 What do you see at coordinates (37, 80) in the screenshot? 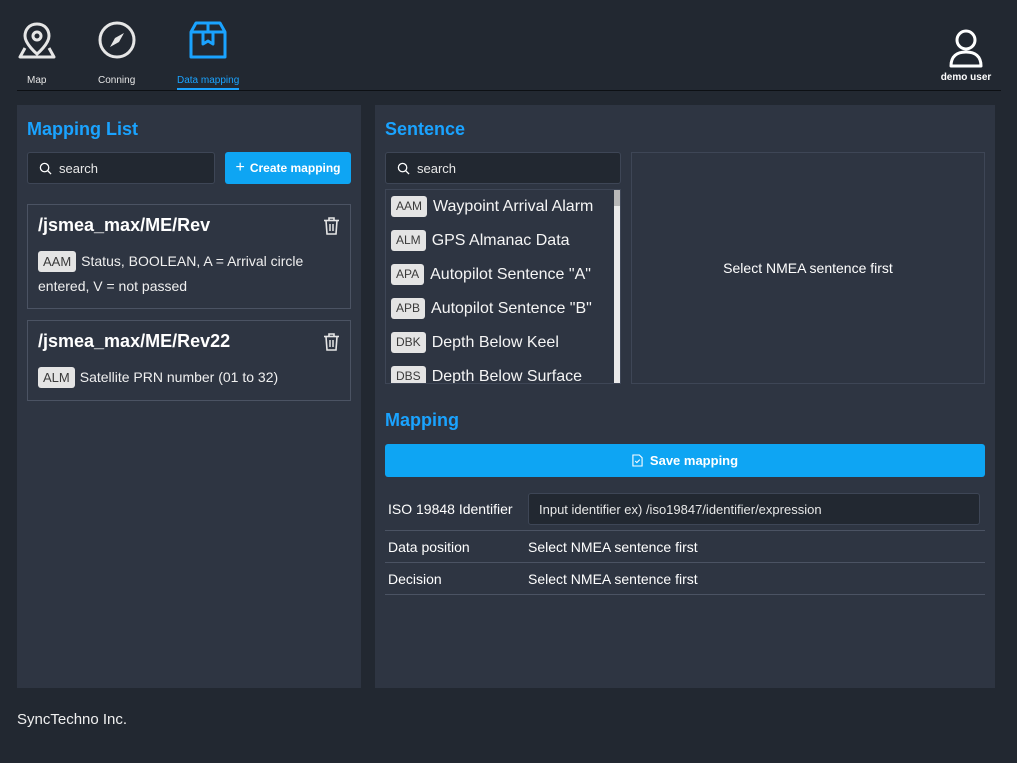
I see `nav-label-map: Map` at bounding box center [37, 80].